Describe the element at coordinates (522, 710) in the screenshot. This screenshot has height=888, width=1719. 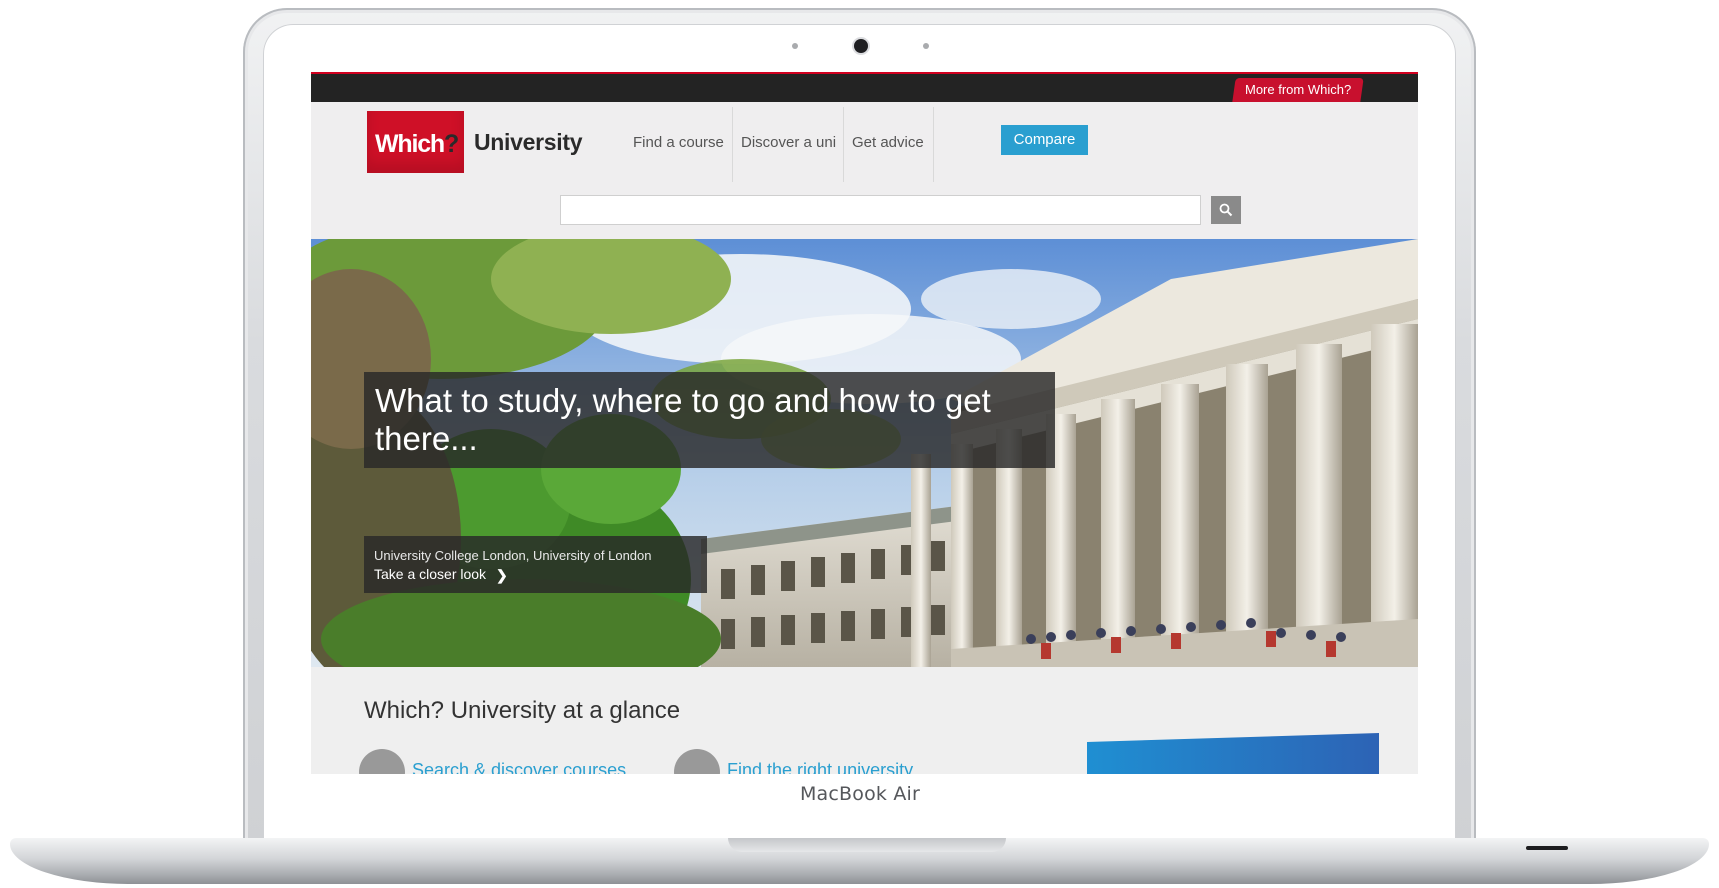
I see `glance-title: Which? University at a glance` at that location.